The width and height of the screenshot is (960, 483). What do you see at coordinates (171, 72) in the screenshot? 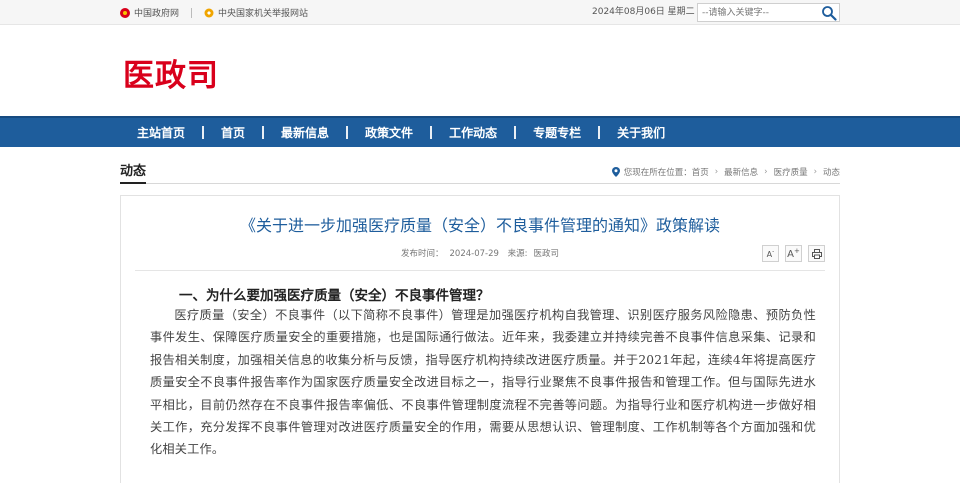
I see `site-logo: 医政司` at bounding box center [171, 72].